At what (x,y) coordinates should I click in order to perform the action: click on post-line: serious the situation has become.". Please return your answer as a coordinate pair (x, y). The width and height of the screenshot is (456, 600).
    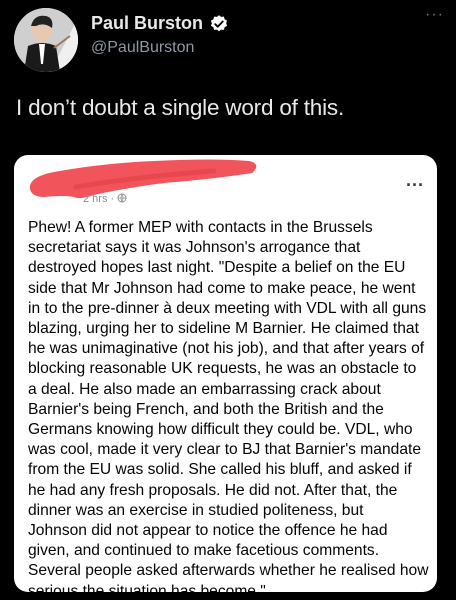
    Looking at the image, I should click on (147, 587).